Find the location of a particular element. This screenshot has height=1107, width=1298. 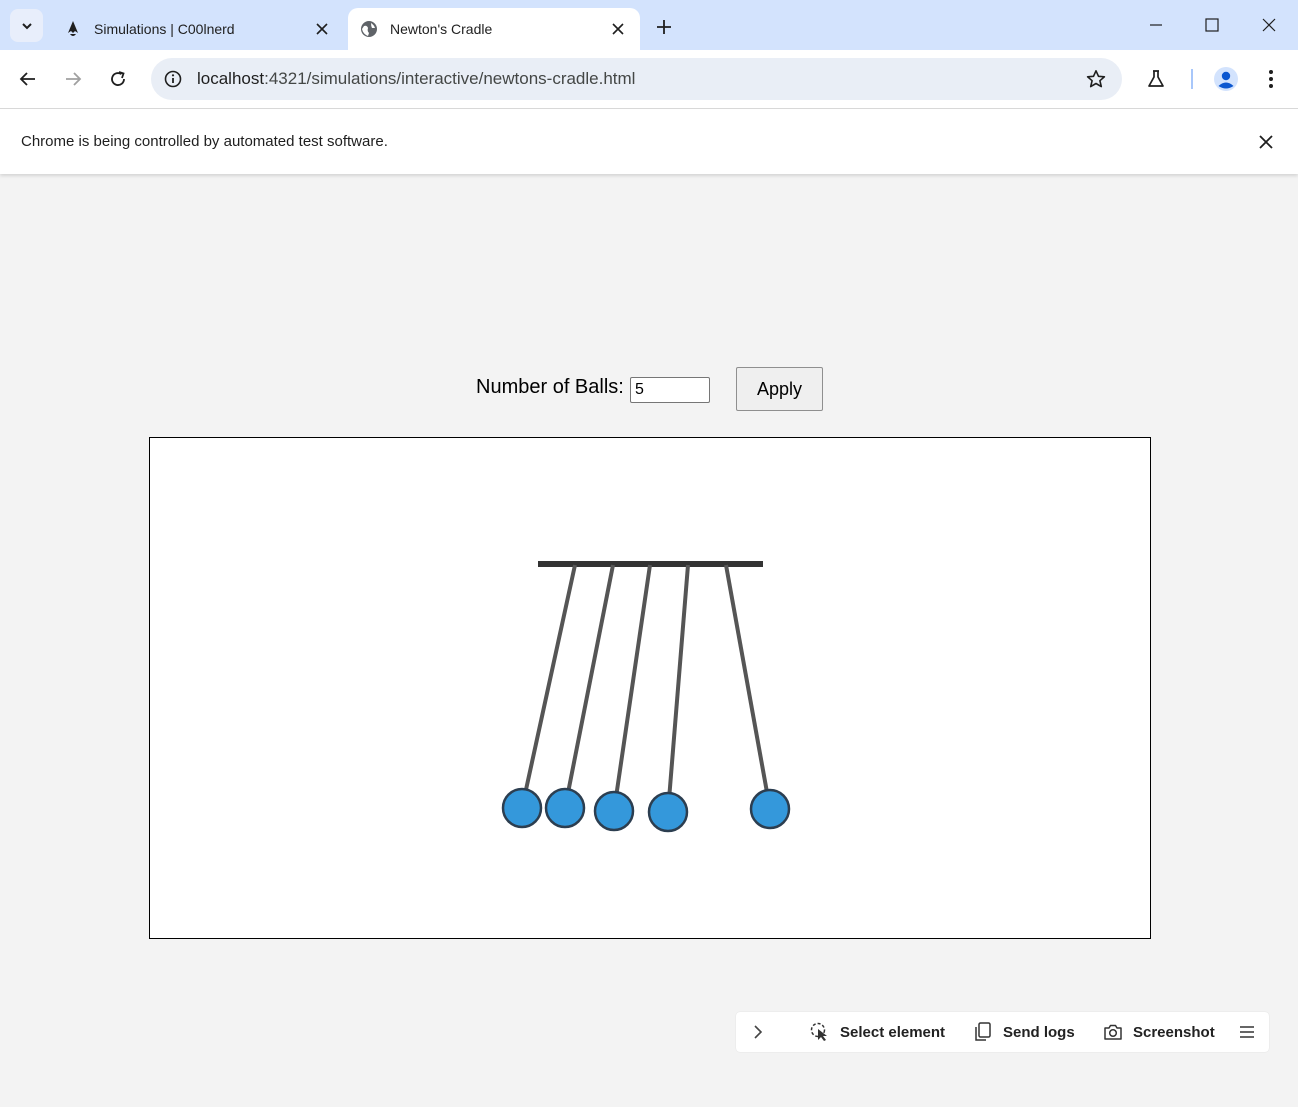

tab-search-button is located at coordinates (26, 25).